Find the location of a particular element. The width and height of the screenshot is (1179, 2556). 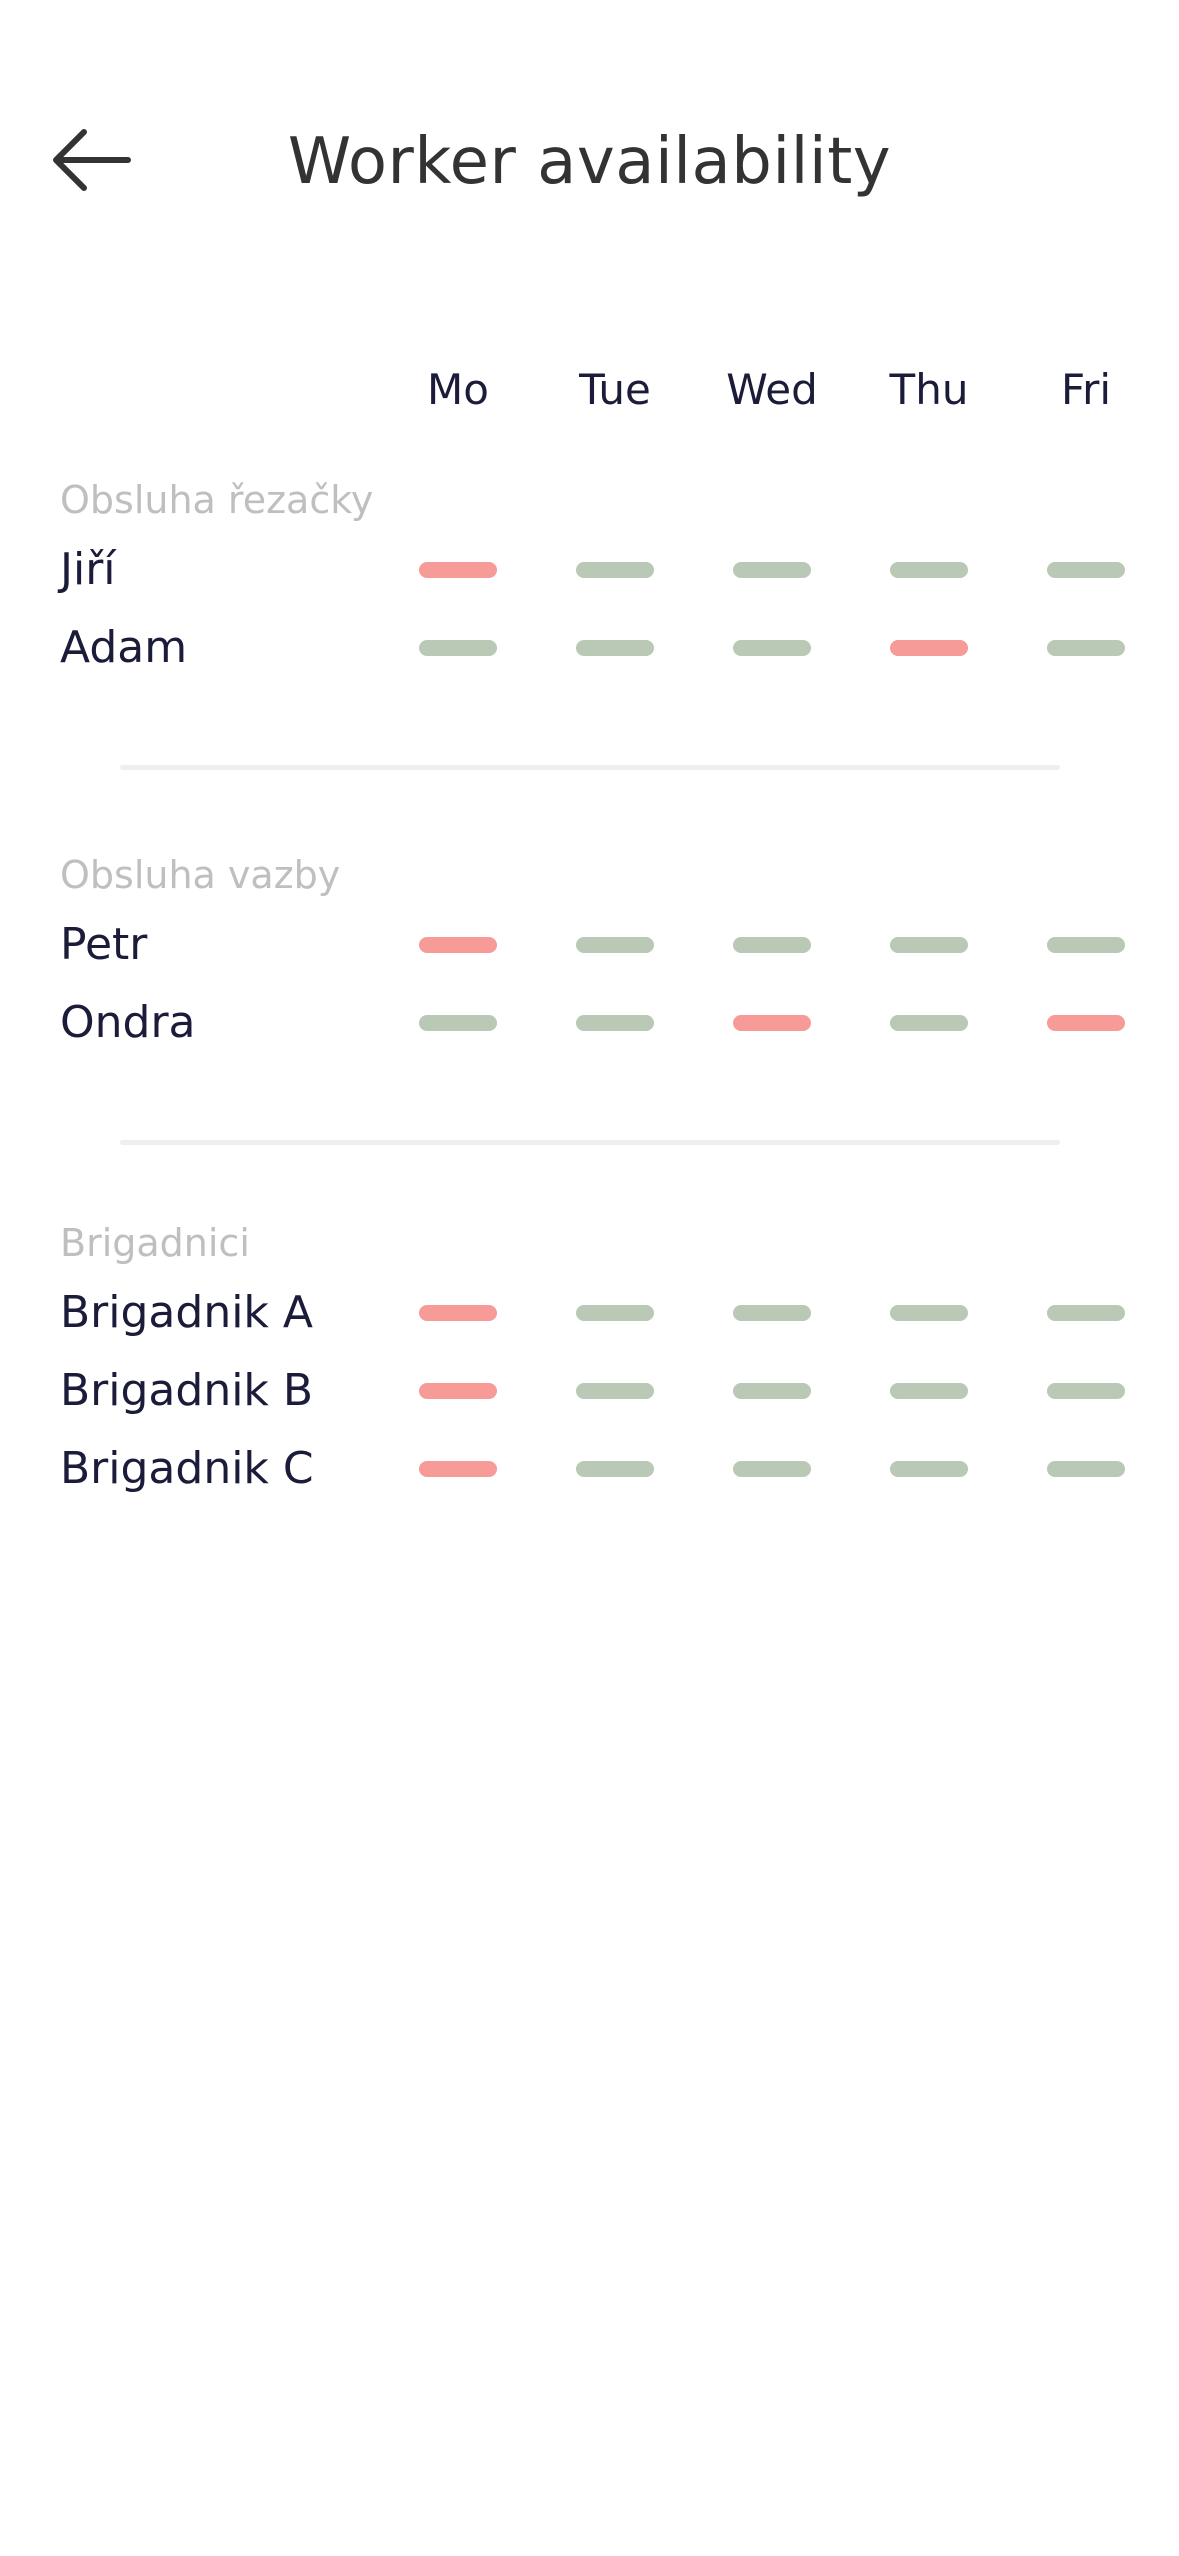

day-header-mo: Mo is located at coordinates (458, 389).